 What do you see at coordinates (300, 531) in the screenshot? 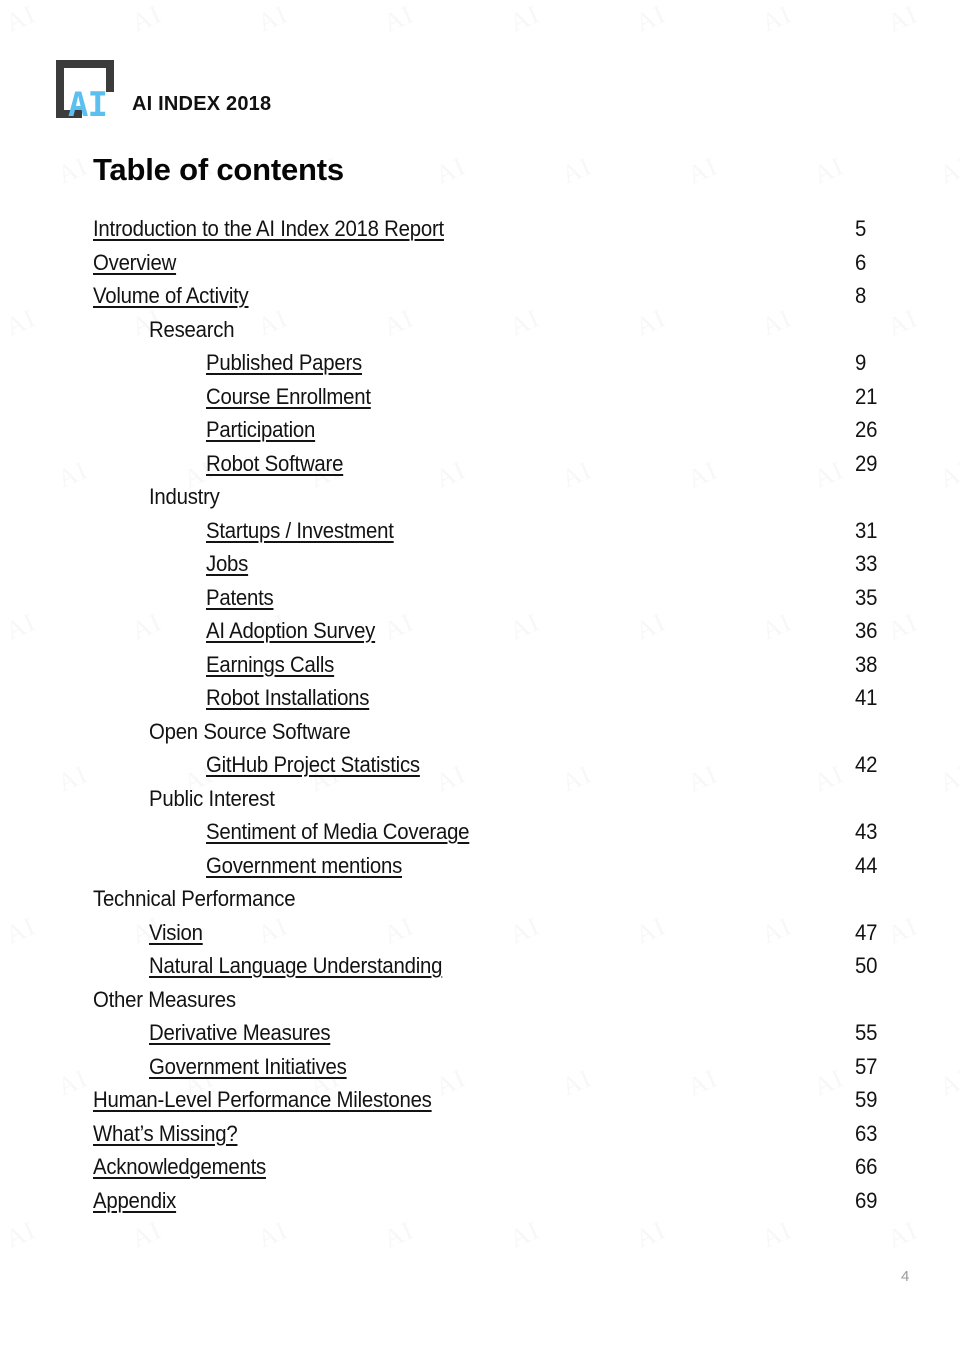
I see `toc-entry-link: Startups / Investment` at bounding box center [300, 531].